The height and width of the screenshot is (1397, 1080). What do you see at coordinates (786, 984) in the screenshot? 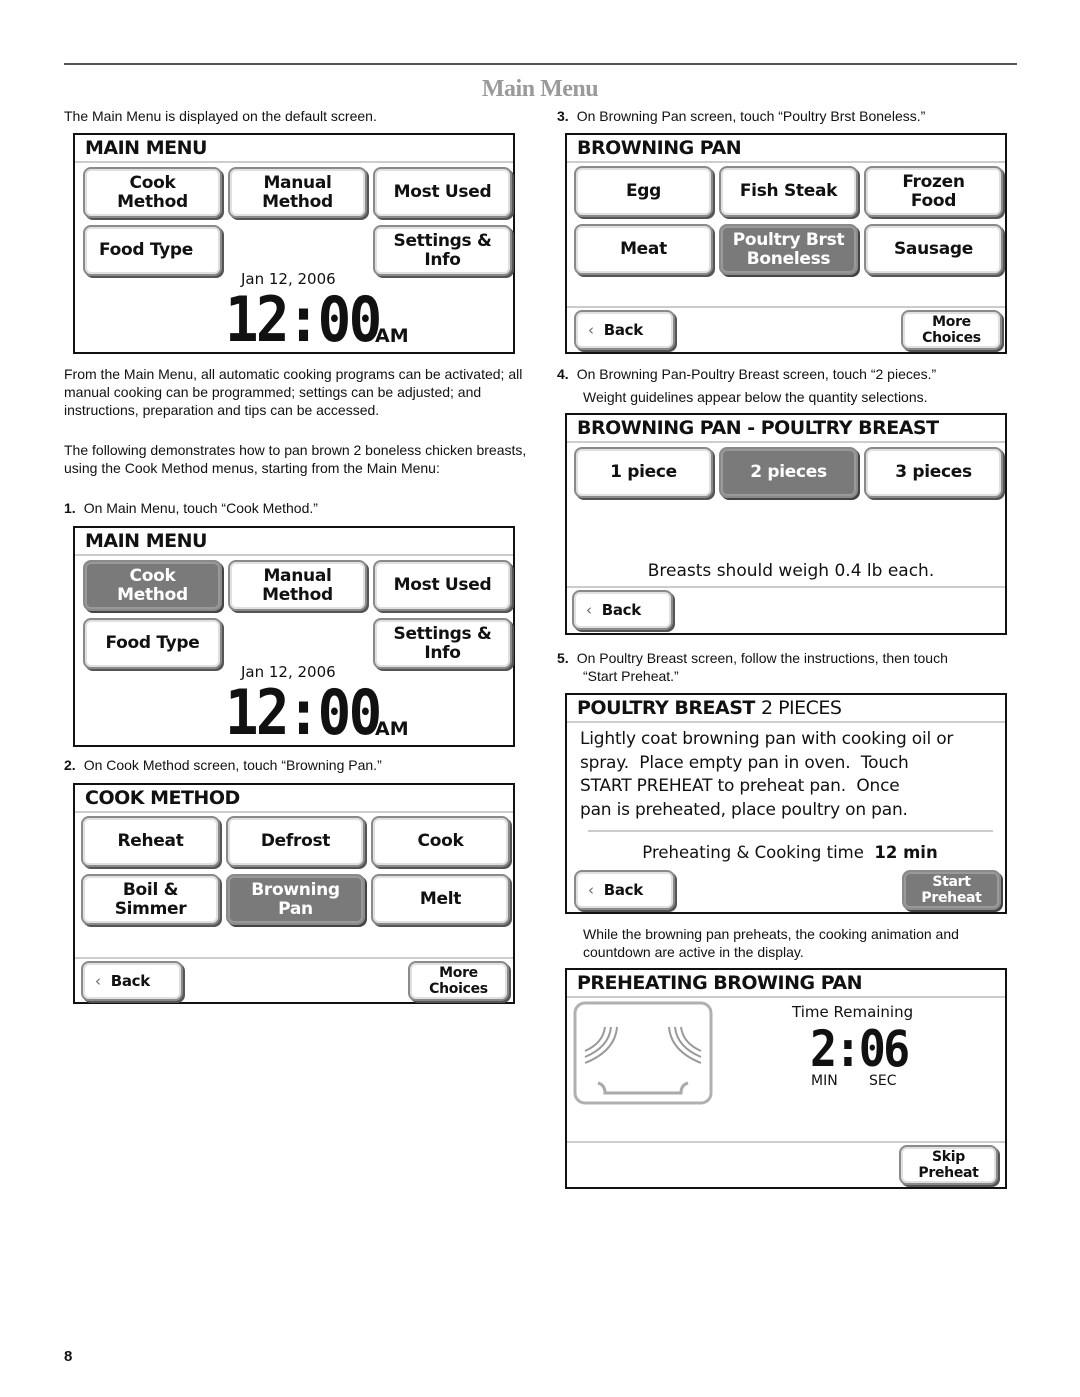
I see `screen-title: PREHEATING BROWING PAN` at bounding box center [786, 984].